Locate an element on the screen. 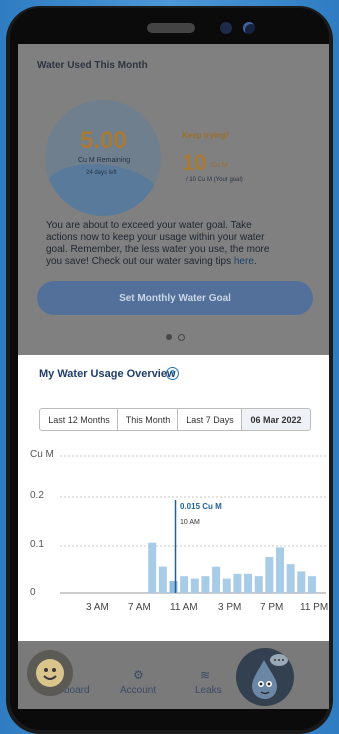  bar-10-pm is located at coordinates (301, 582).